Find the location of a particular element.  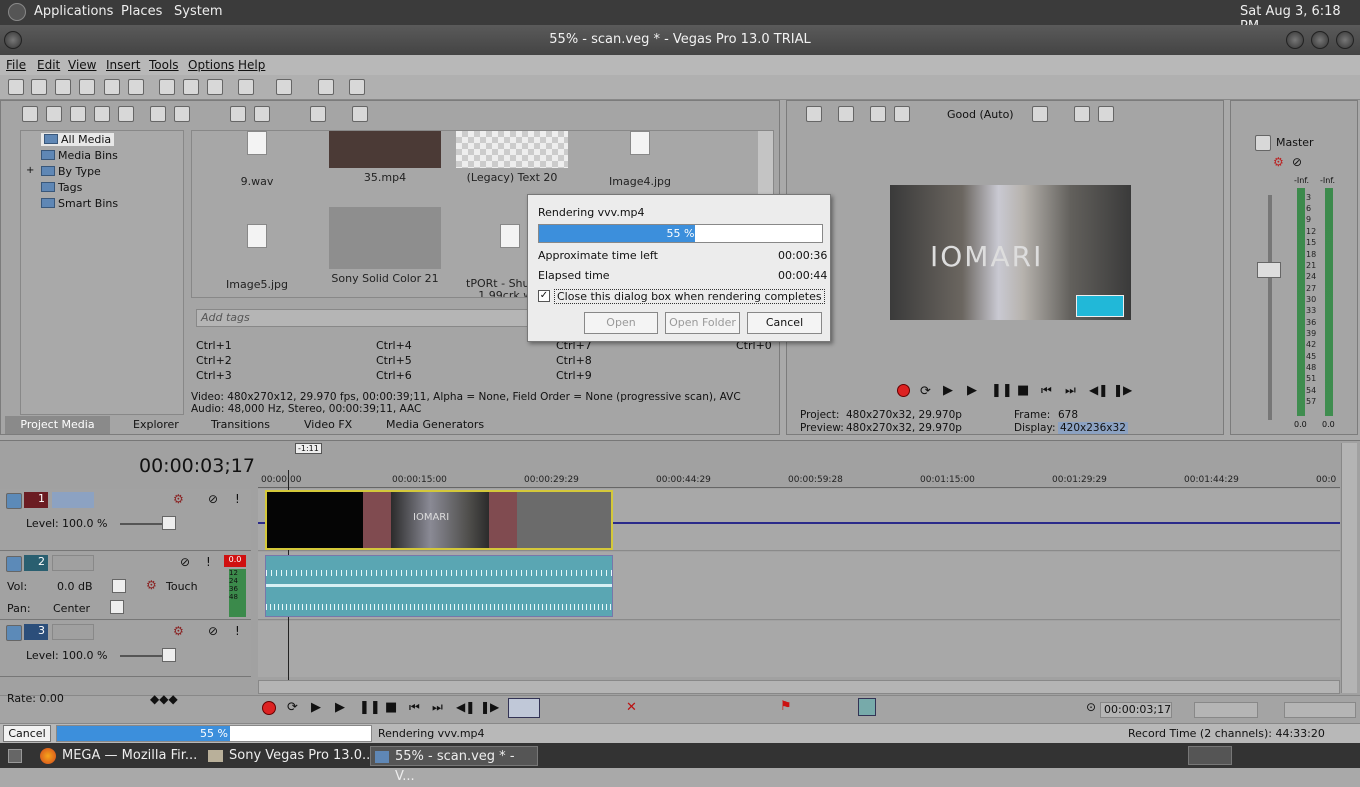

status-cancel-button: Cancel is located at coordinates (27, 733).